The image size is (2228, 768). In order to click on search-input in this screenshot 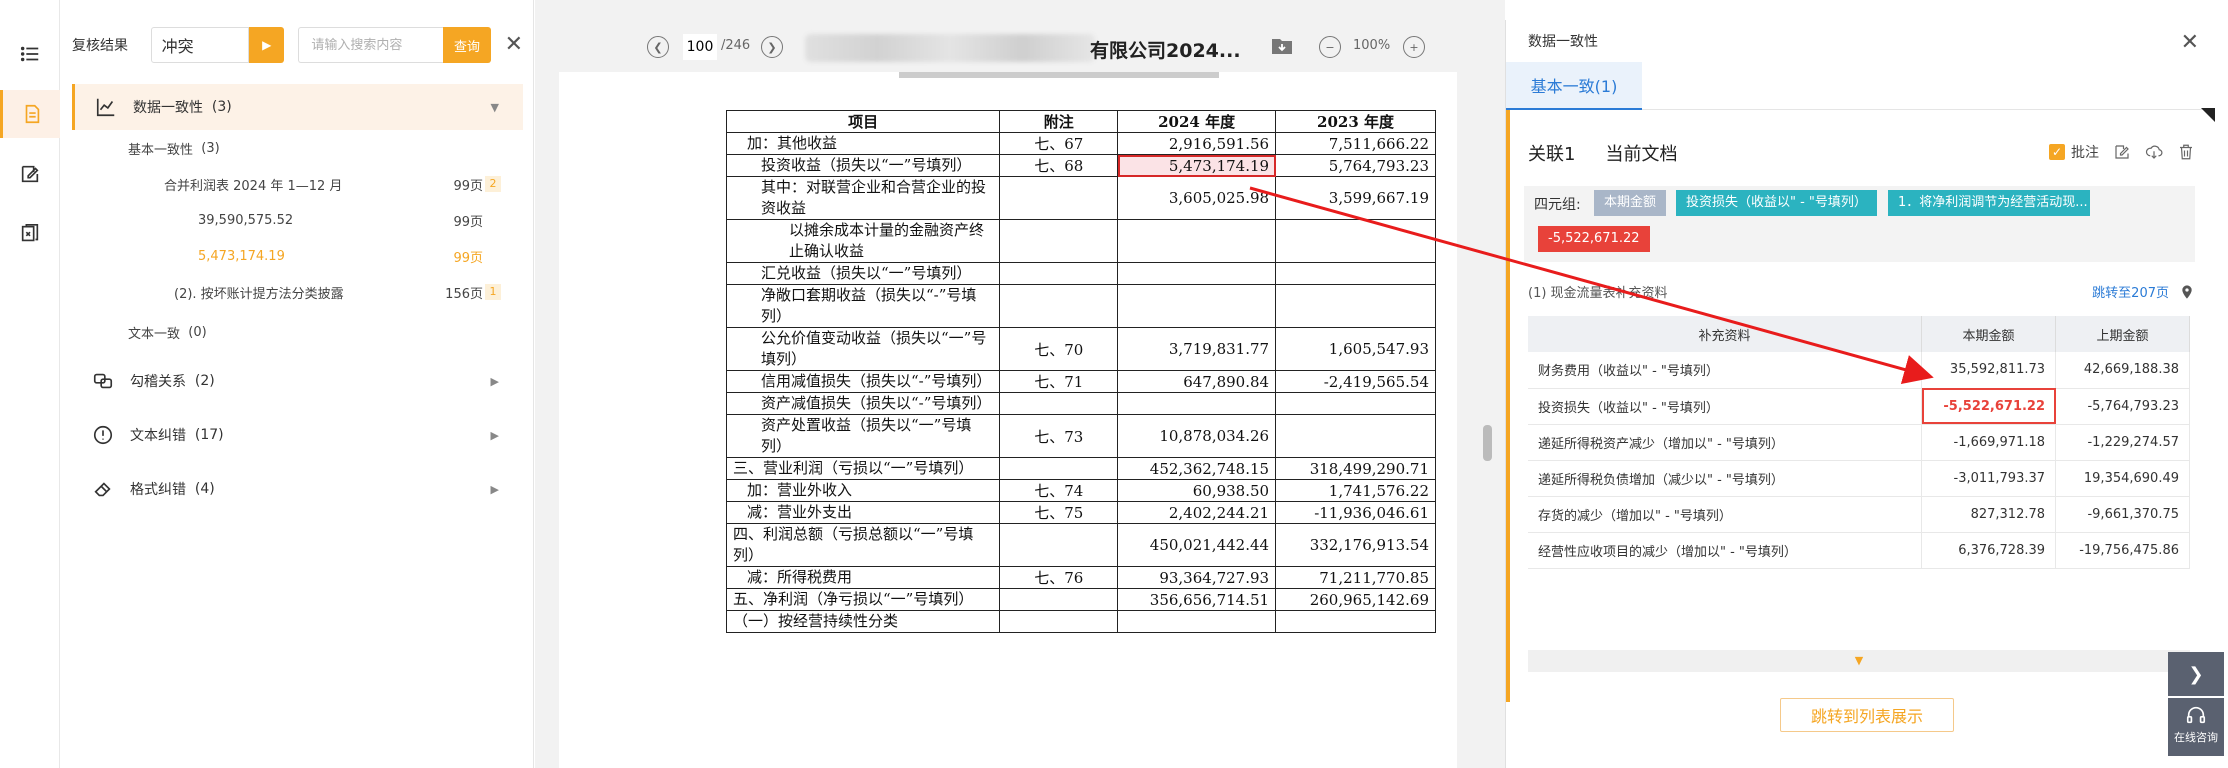, I will do `click(371, 45)`.